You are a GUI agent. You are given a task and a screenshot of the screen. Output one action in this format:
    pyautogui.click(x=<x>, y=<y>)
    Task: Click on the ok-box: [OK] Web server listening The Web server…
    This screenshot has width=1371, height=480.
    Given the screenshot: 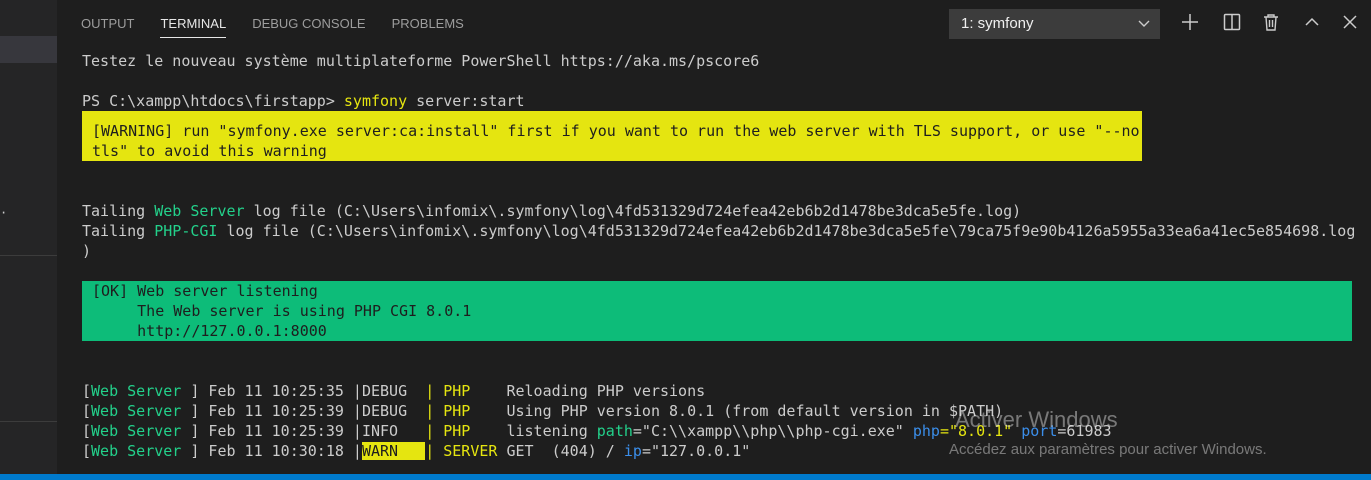 What is the action you would take?
    pyautogui.click(x=717, y=311)
    